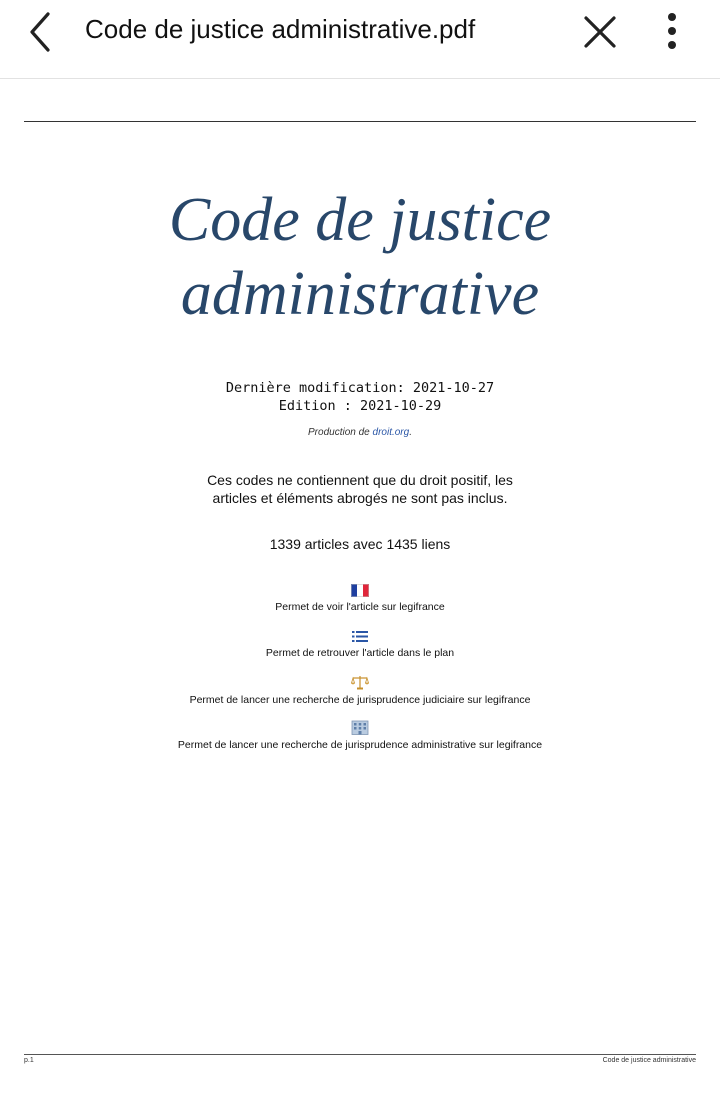  I want to click on more-vertical-icon, so click(672, 31).